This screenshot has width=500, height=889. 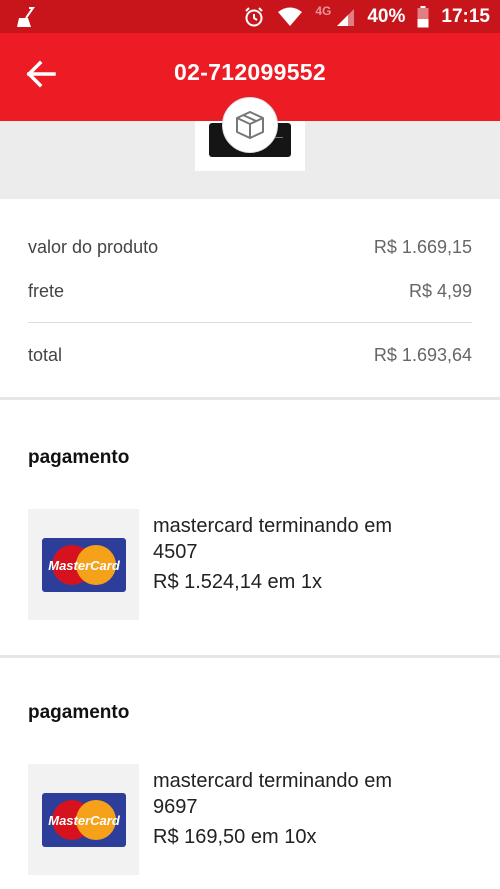 What do you see at coordinates (422, 355) in the screenshot?
I see `total-value: R$ 1.693,64` at bounding box center [422, 355].